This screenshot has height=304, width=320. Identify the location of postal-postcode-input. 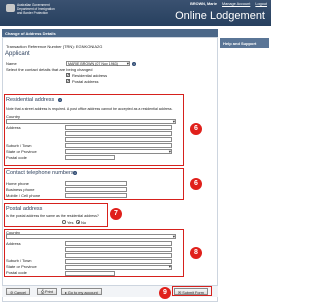
(90, 273).